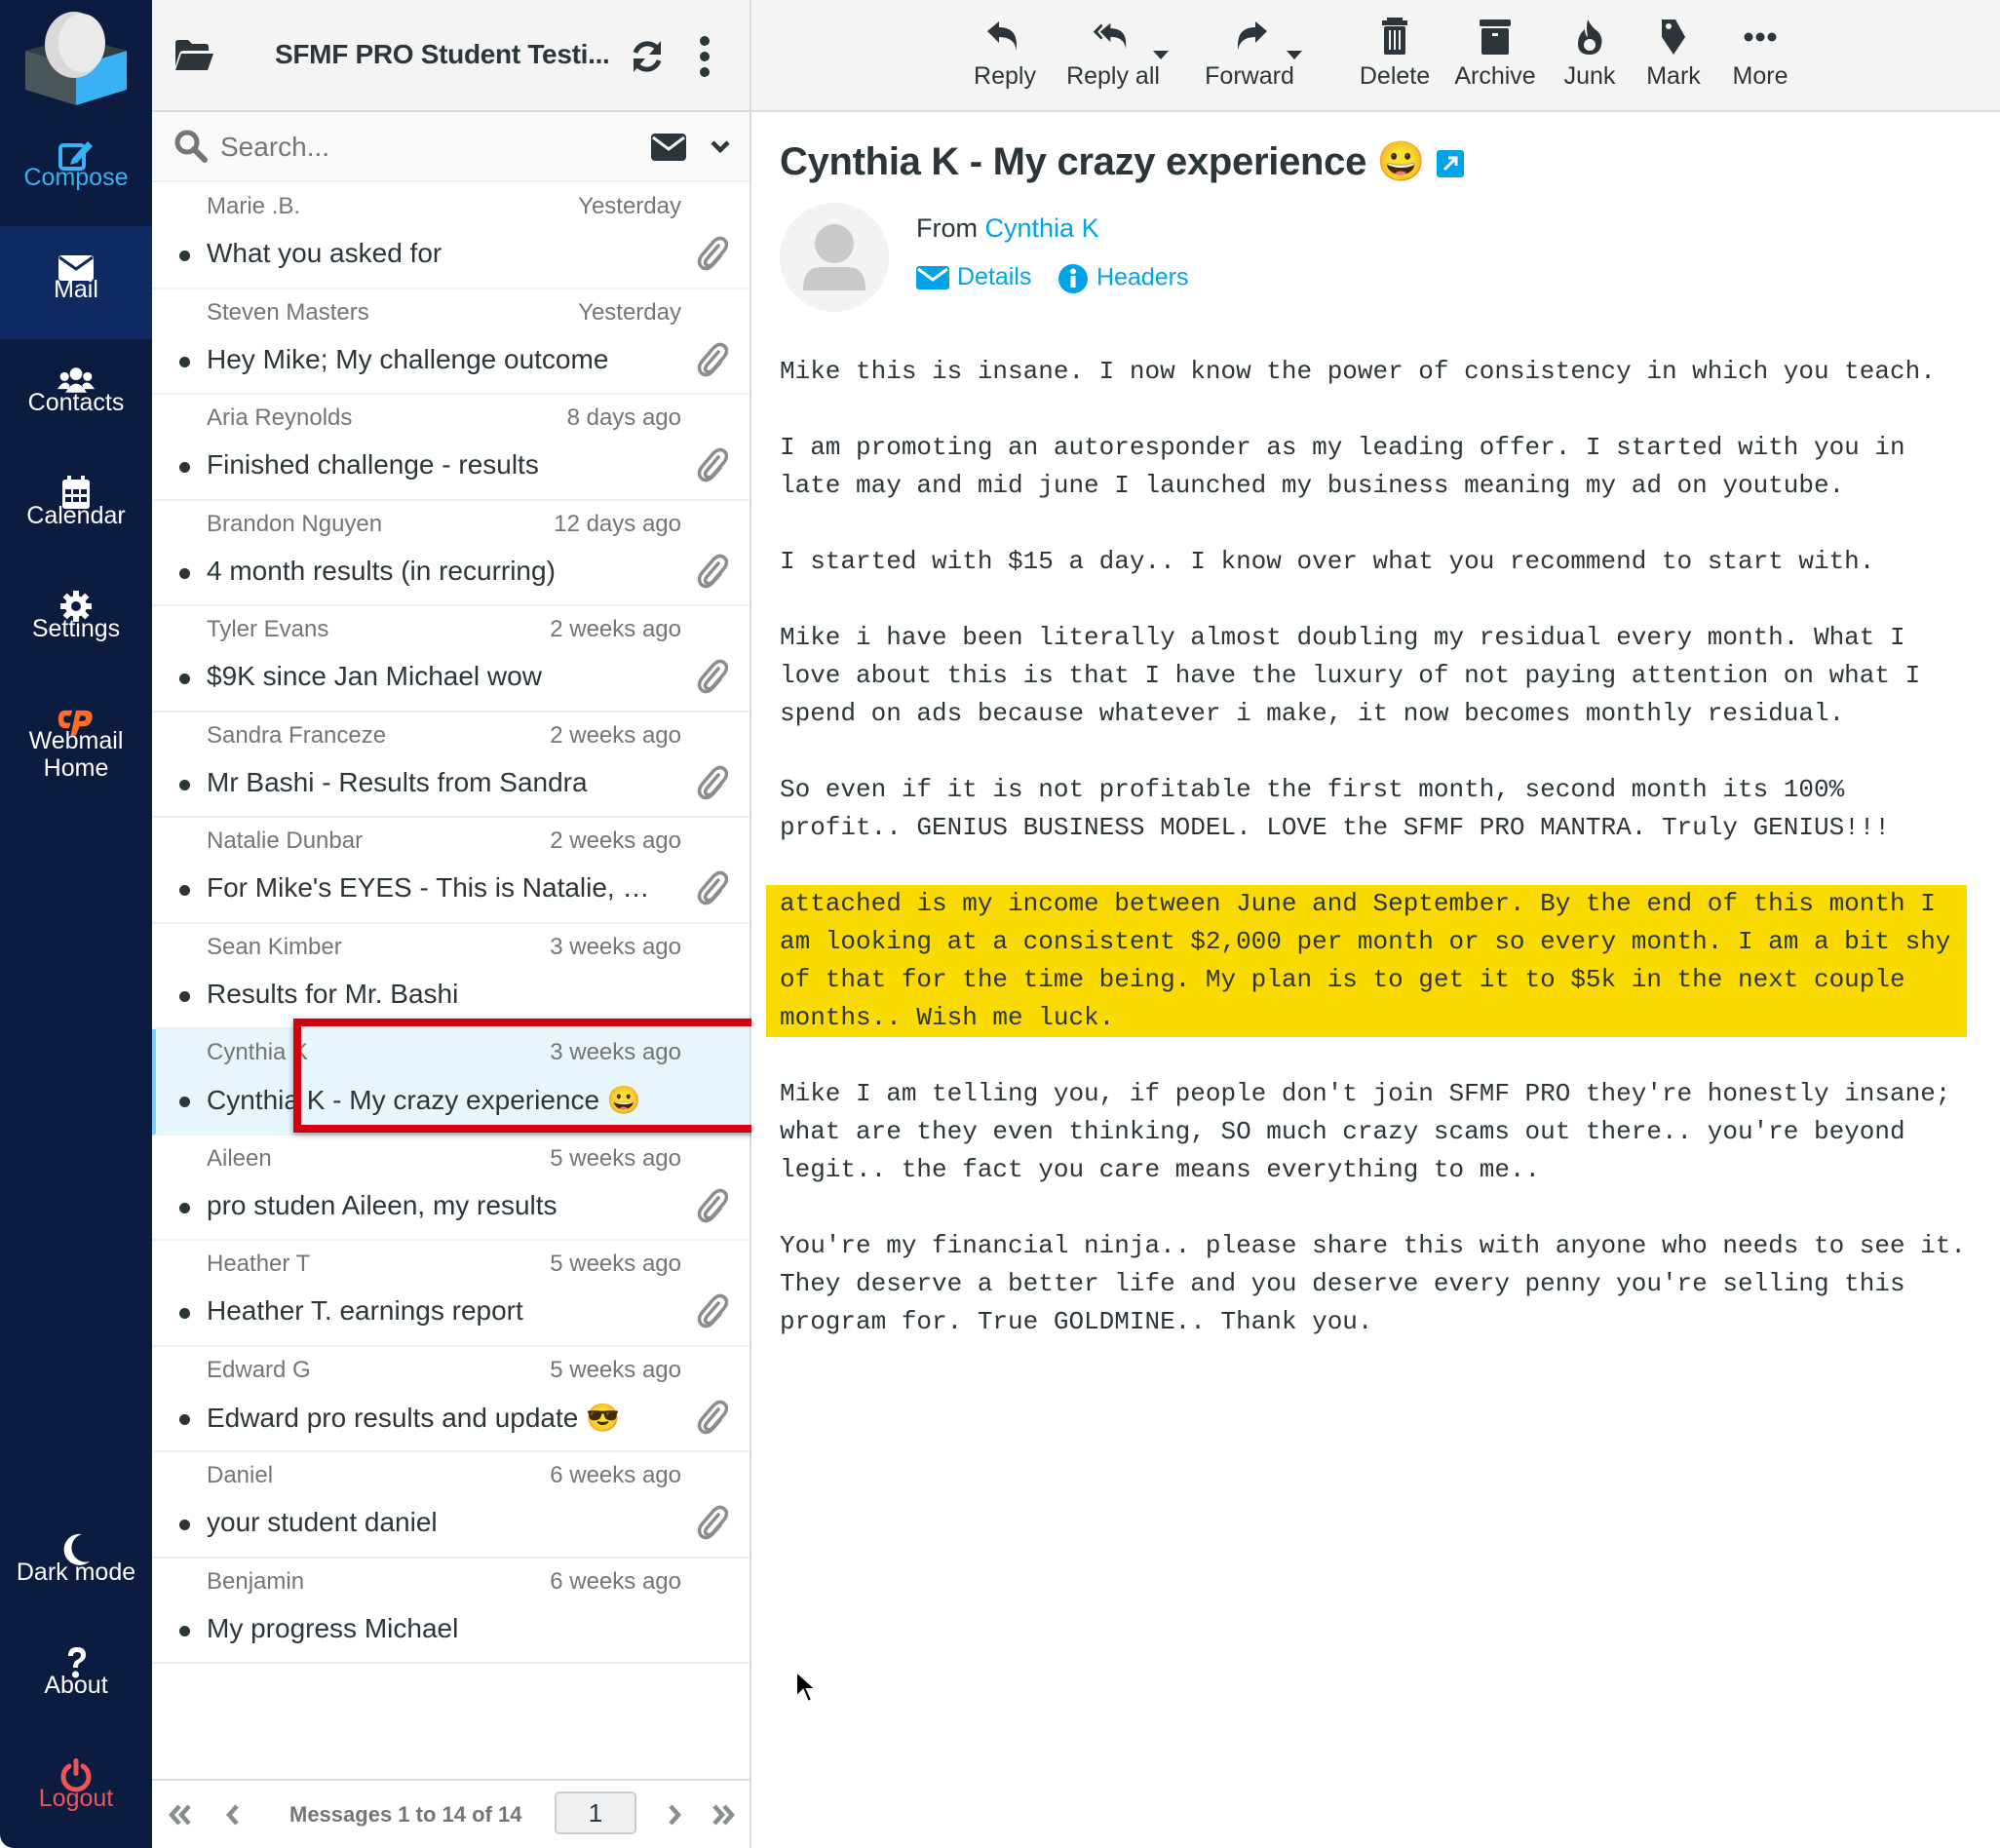  Describe the element at coordinates (76, 1798) in the screenshot. I see `sidebar-label: Logout` at that location.